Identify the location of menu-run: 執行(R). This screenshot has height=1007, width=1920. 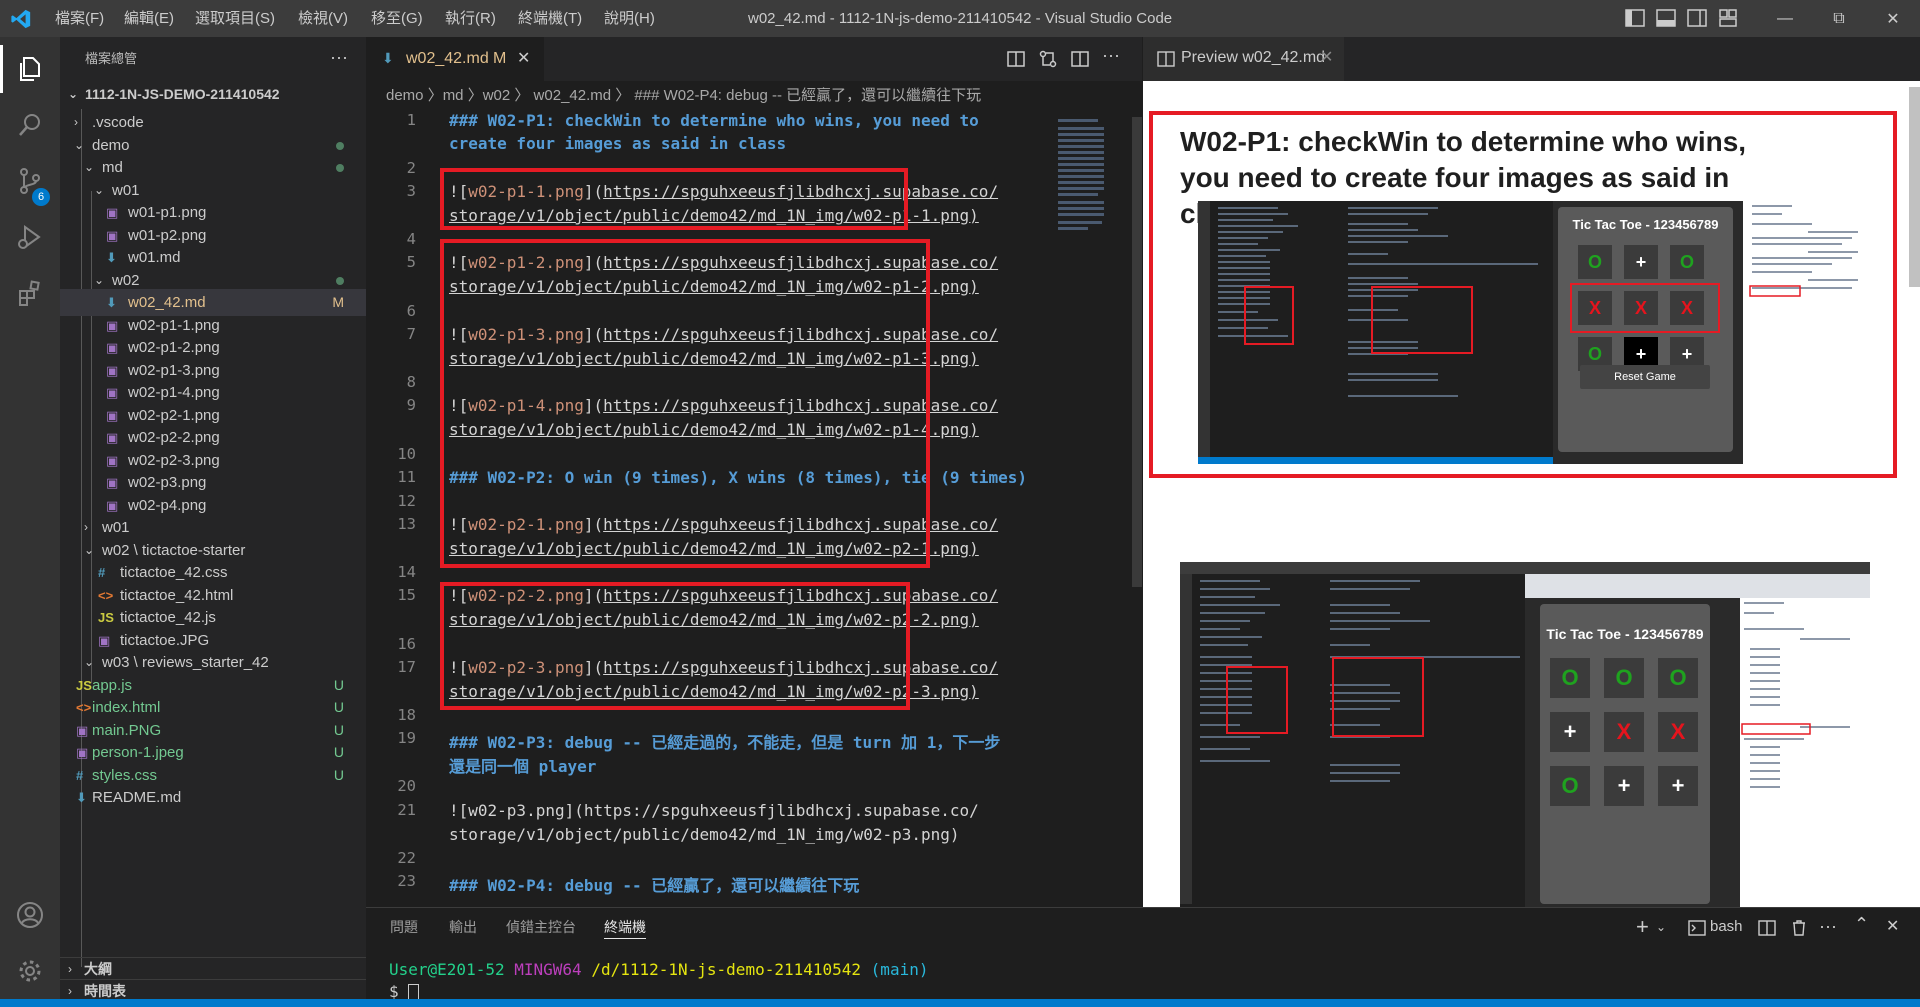
(470, 18).